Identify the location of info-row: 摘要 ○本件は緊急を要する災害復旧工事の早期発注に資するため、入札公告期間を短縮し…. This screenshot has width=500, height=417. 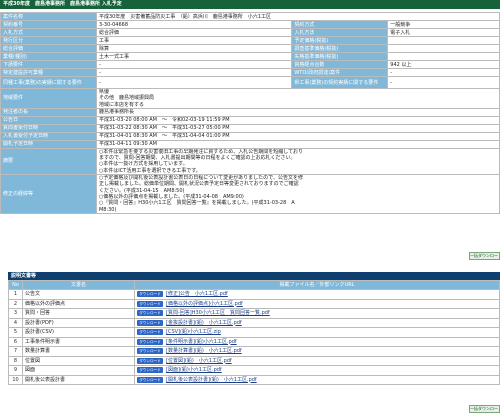
(250, 161).